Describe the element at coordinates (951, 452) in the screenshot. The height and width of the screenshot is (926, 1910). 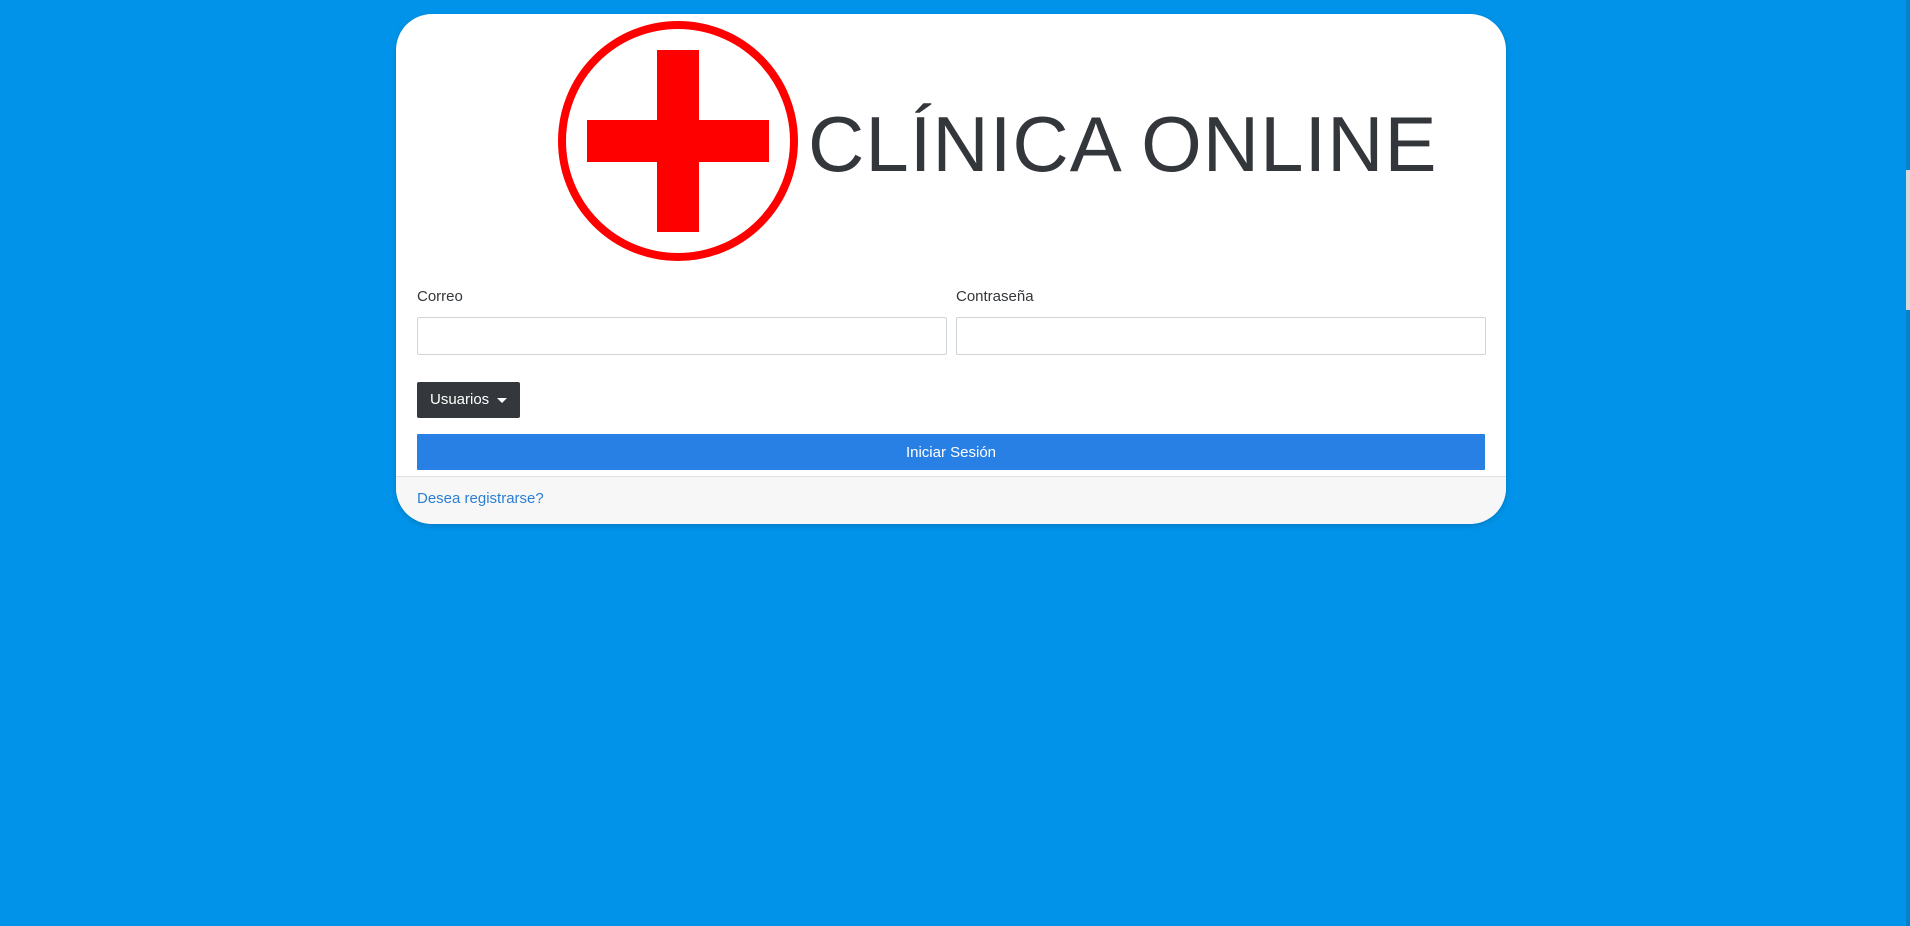
I see `login-button: Iniciar Sesión` at that location.